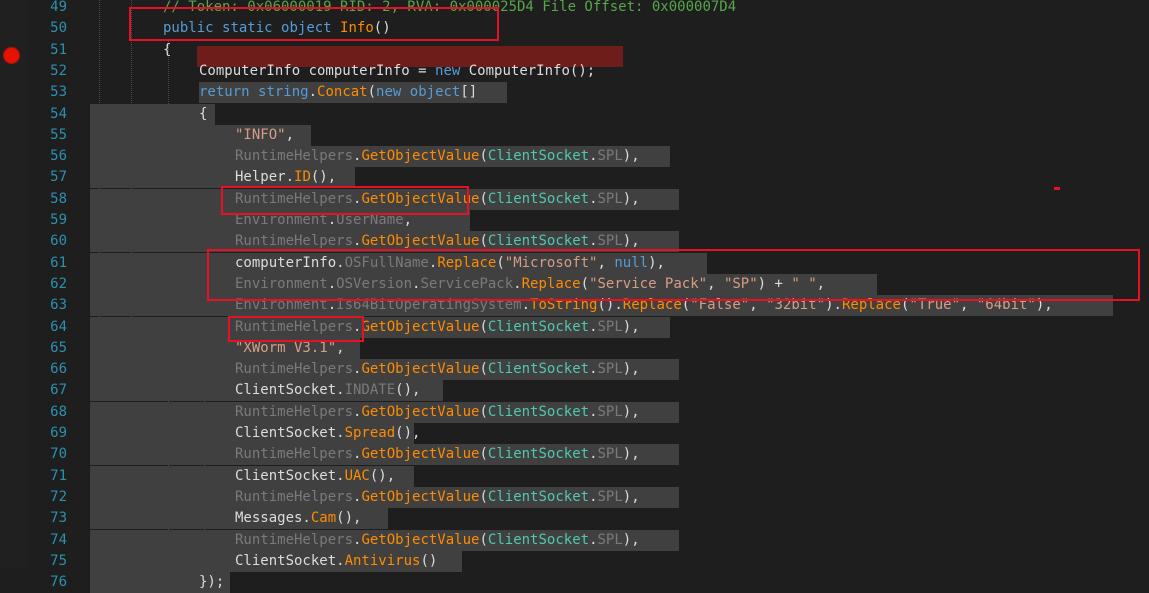 Image resolution: width=1149 pixels, height=593 pixels. Describe the element at coordinates (574, 135) in the screenshot. I see `code-line: 55 "INFO",` at that location.